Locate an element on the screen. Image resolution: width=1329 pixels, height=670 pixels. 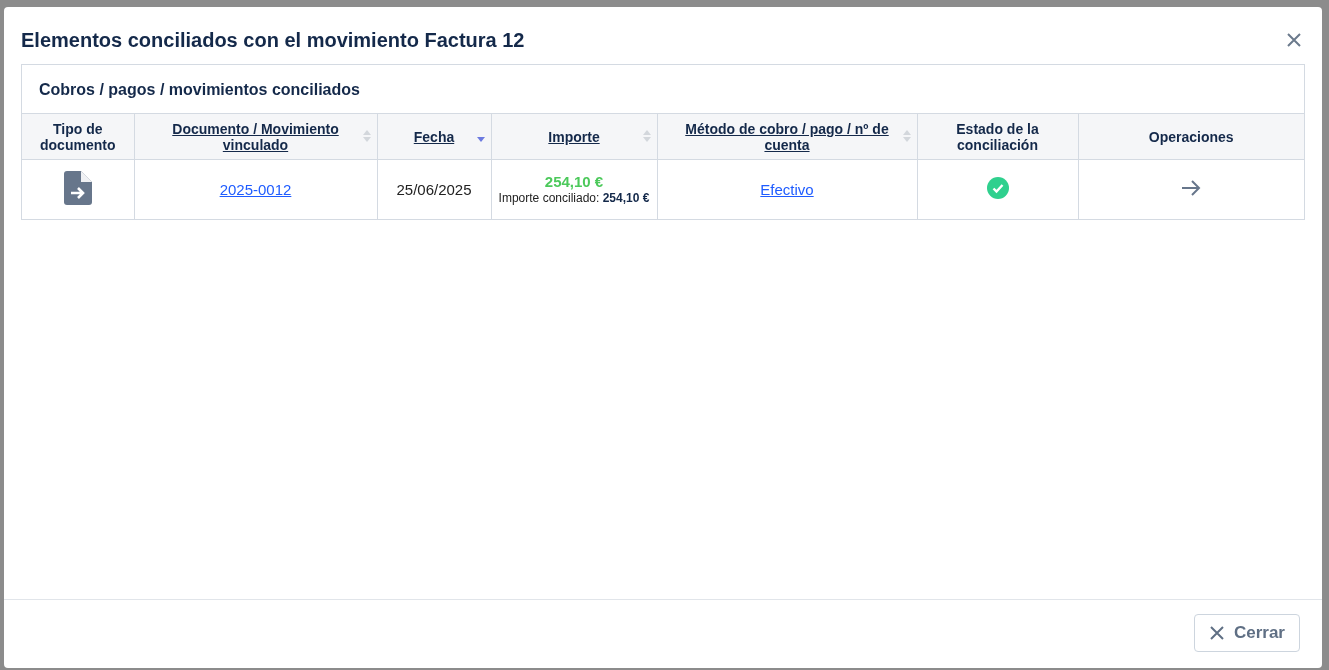
column-header: Importe is located at coordinates (574, 136).